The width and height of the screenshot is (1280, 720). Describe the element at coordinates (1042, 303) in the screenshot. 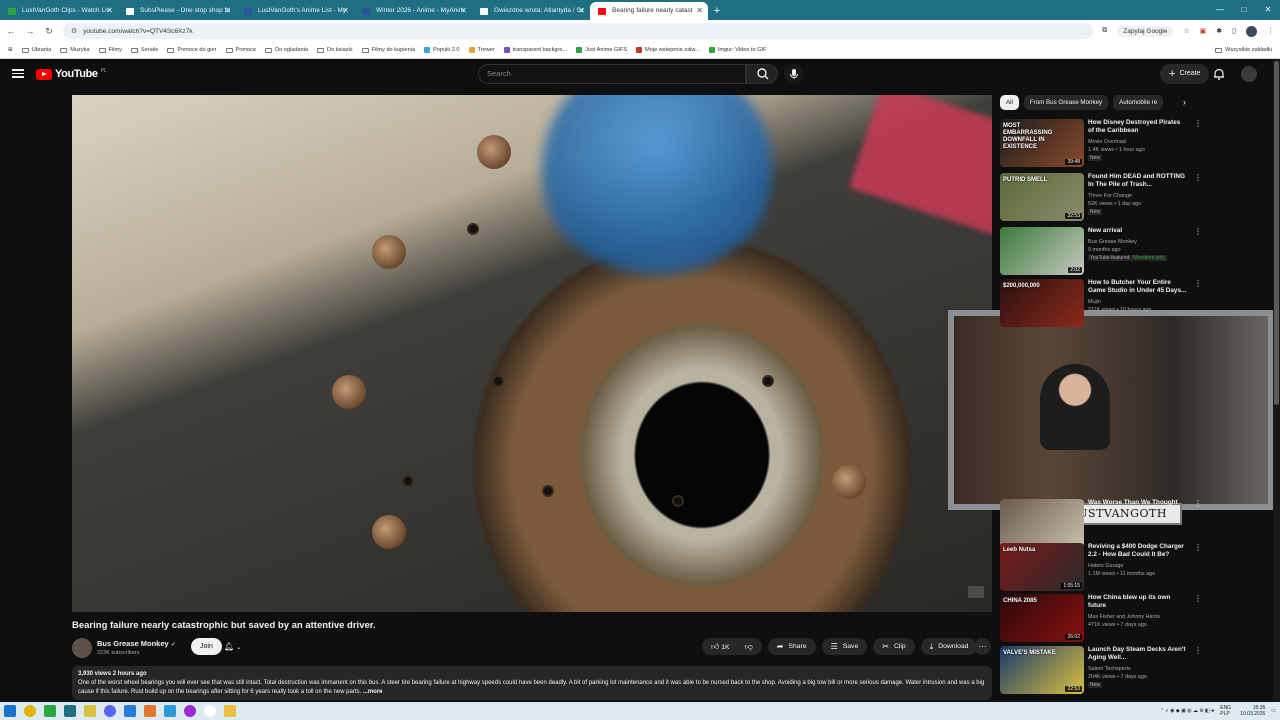

I see `video-thumbnail: $200,000,000` at that location.